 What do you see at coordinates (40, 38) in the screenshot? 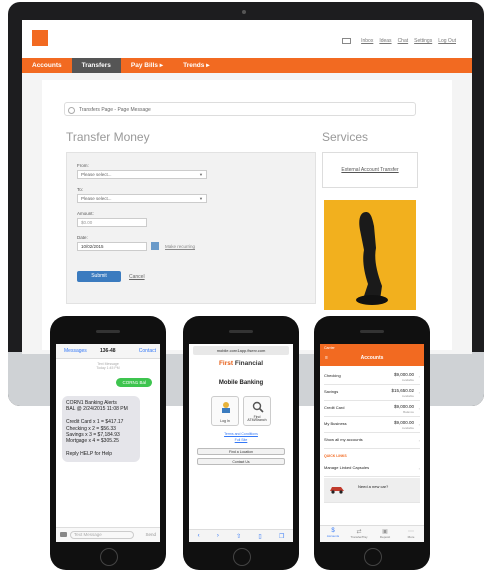
I see `bank-logo` at bounding box center [40, 38].